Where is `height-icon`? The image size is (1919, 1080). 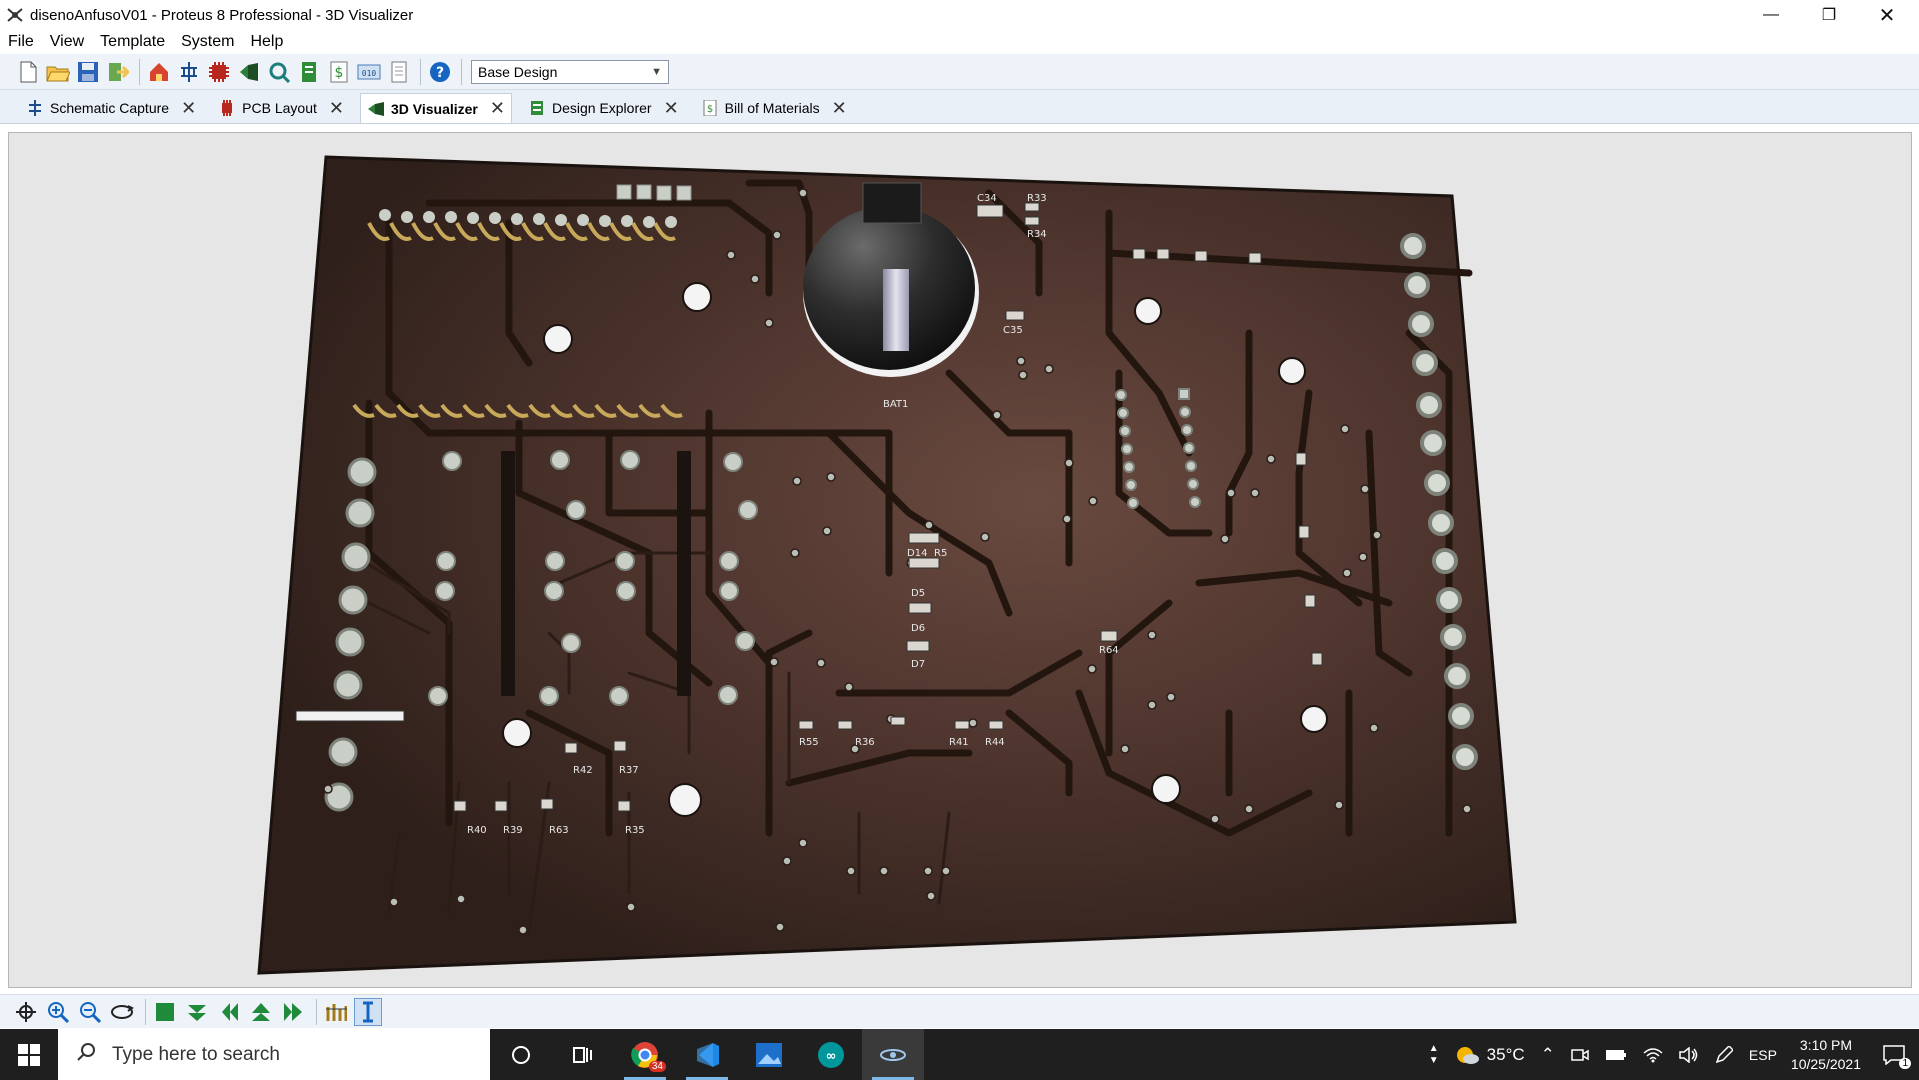 height-icon is located at coordinates (336, 1012).